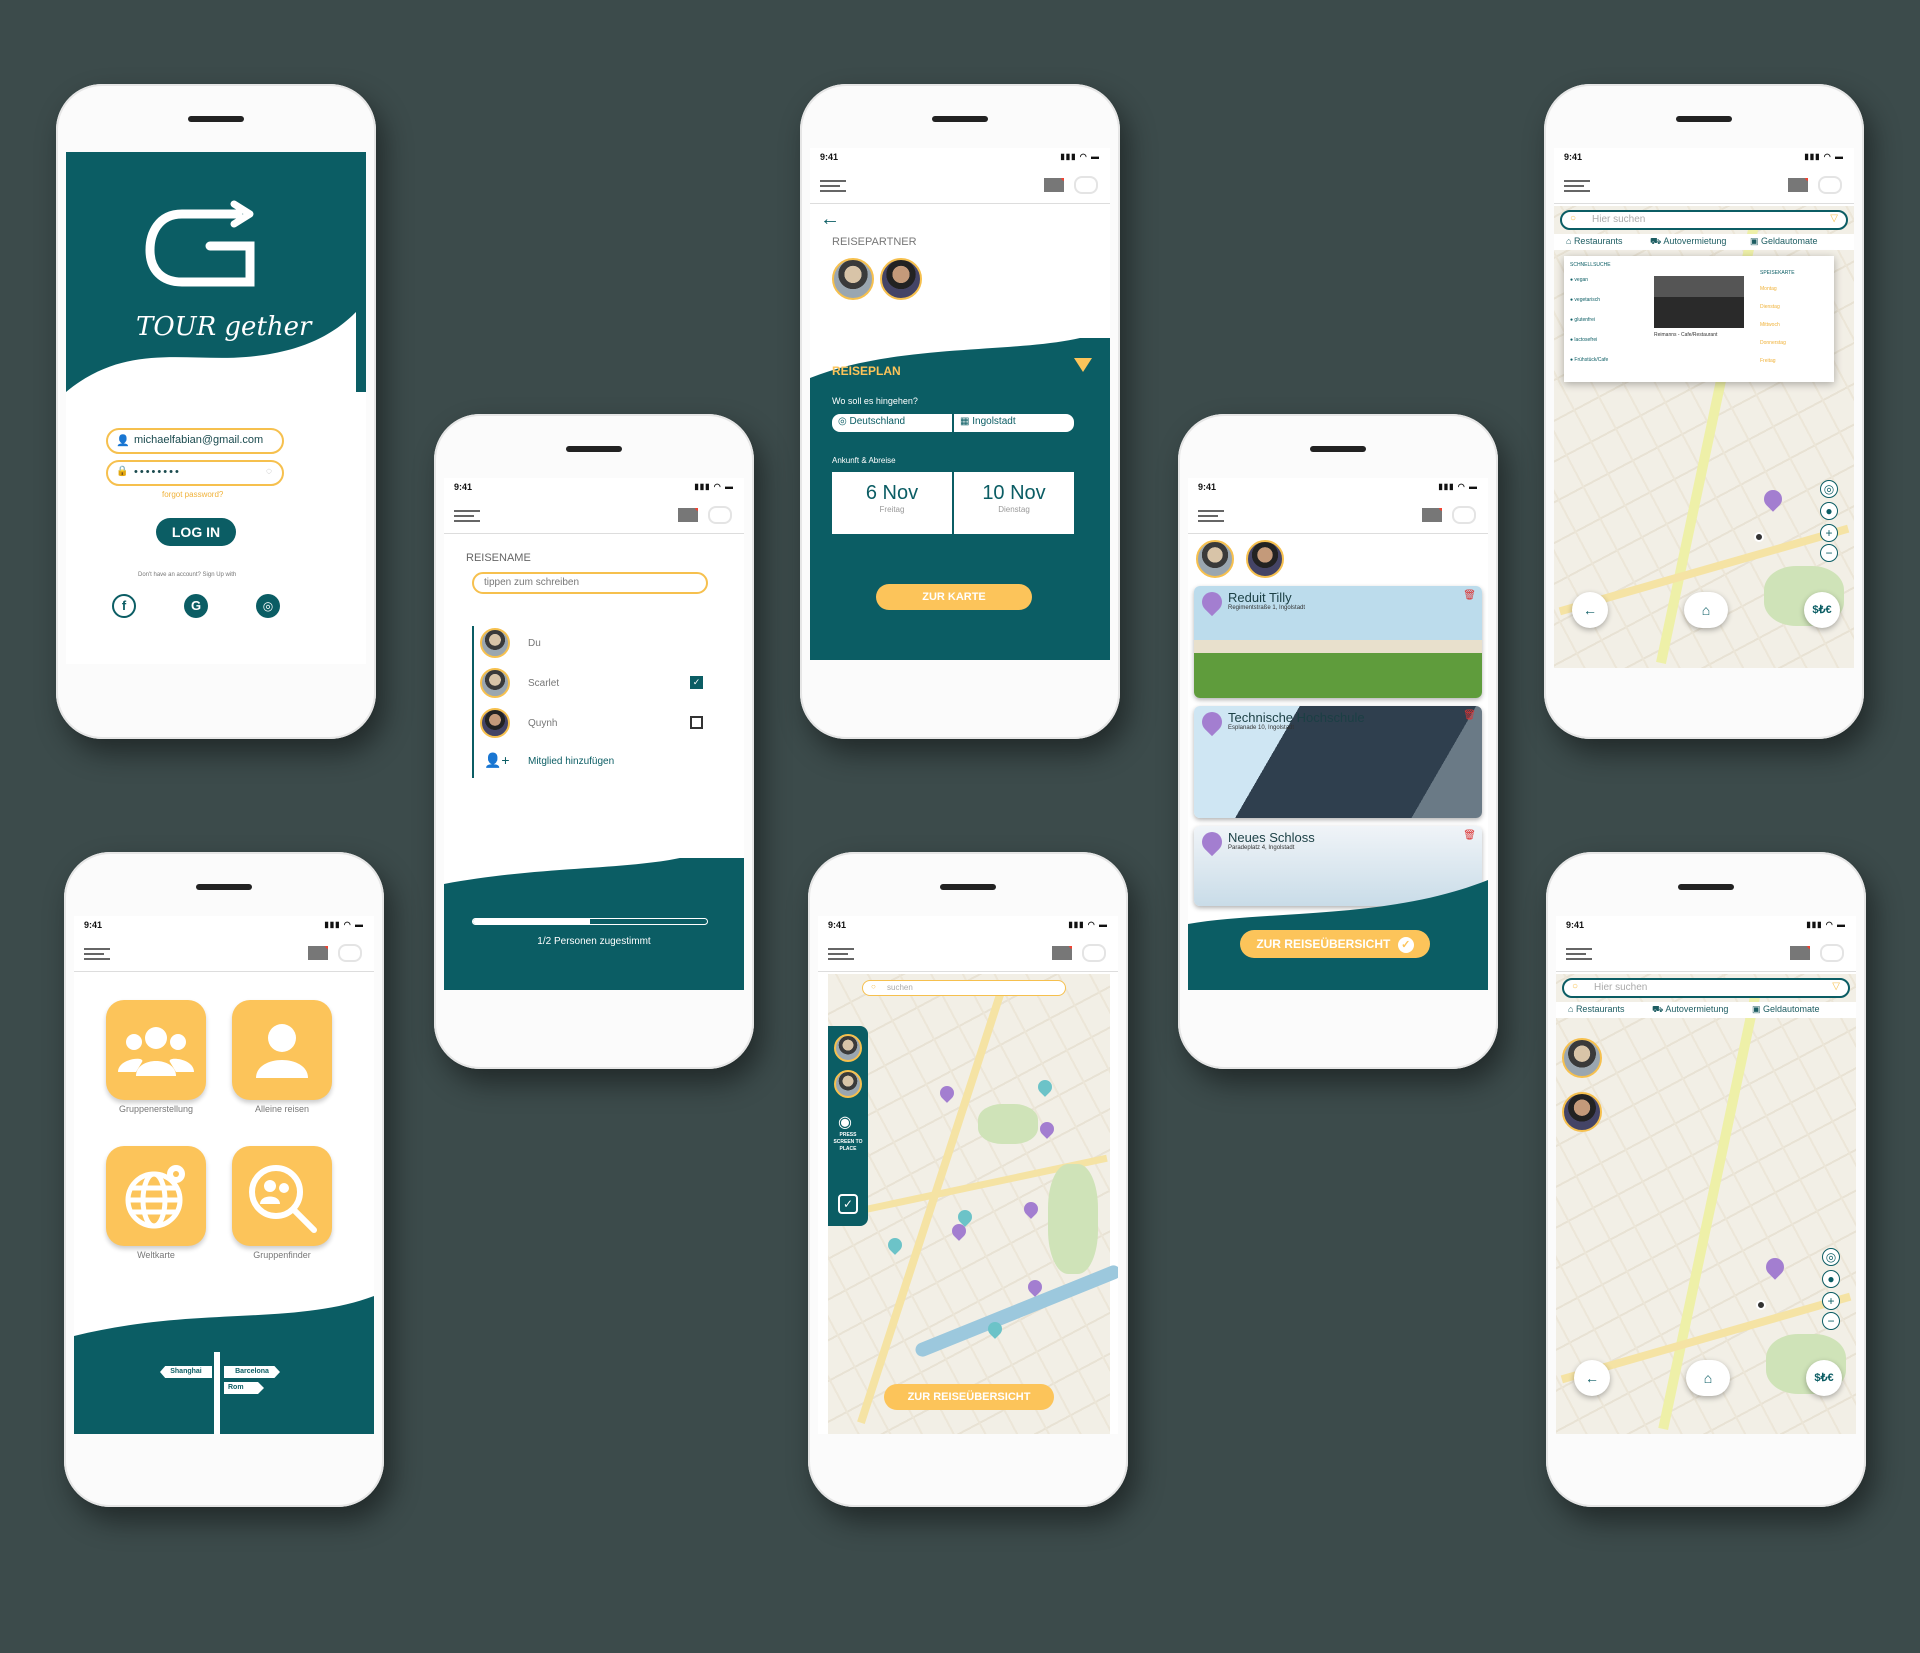 Image resolution: width=1920 pixels, height=1653 pixels. What do you see at coordinates (848, 1204) in the screenshot?
I see `confirm-check-icon: ✓` at bounding box center [848, 1204].